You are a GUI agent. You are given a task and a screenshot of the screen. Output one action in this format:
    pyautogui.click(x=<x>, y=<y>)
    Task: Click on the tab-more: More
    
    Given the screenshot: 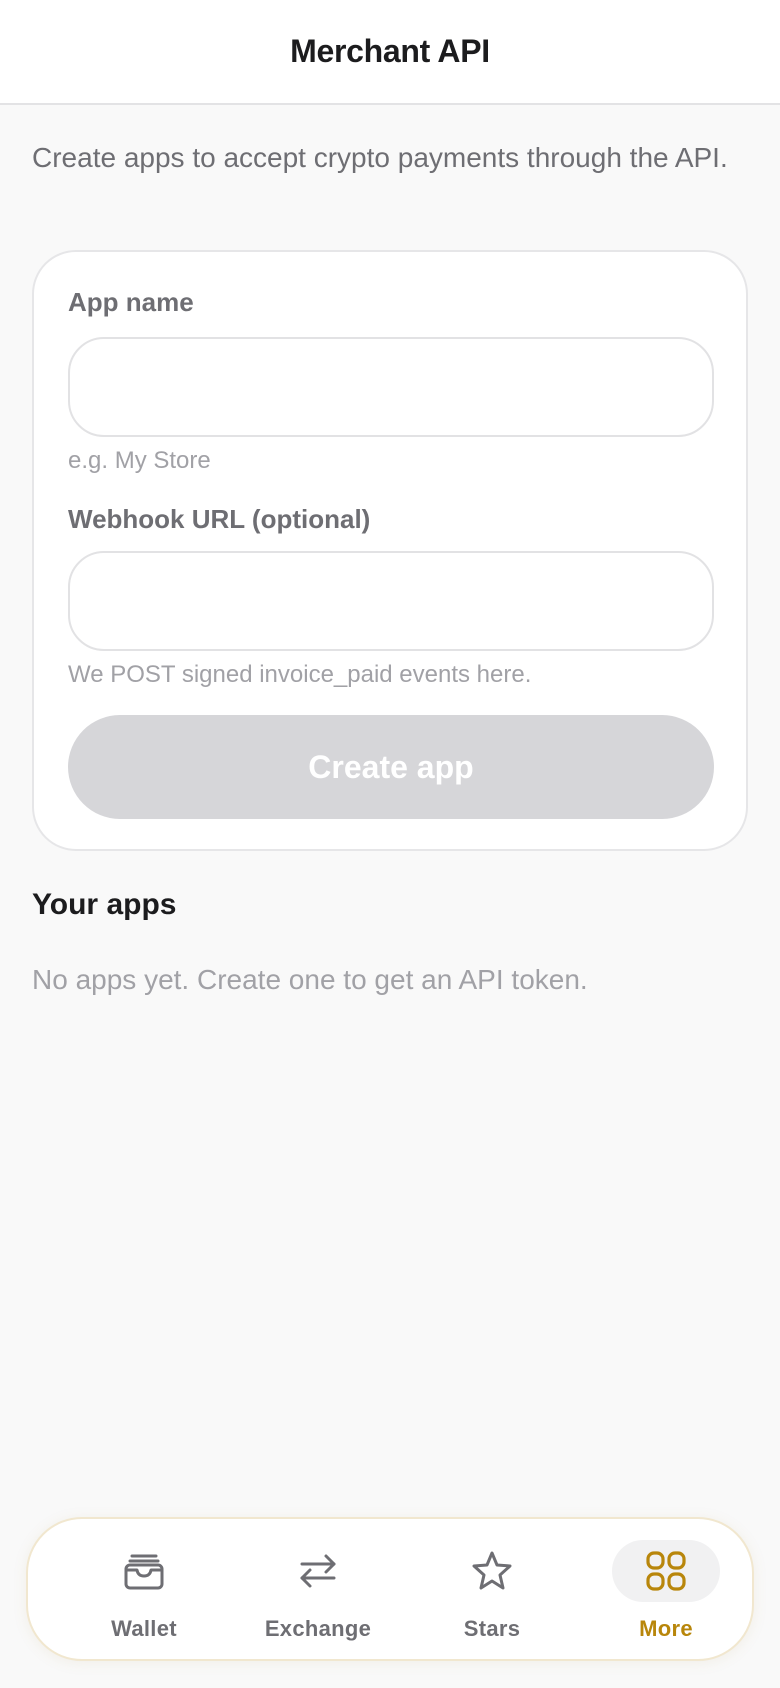 What is the action you would take?
    pyautogui.click(x=666, y=1591)
    